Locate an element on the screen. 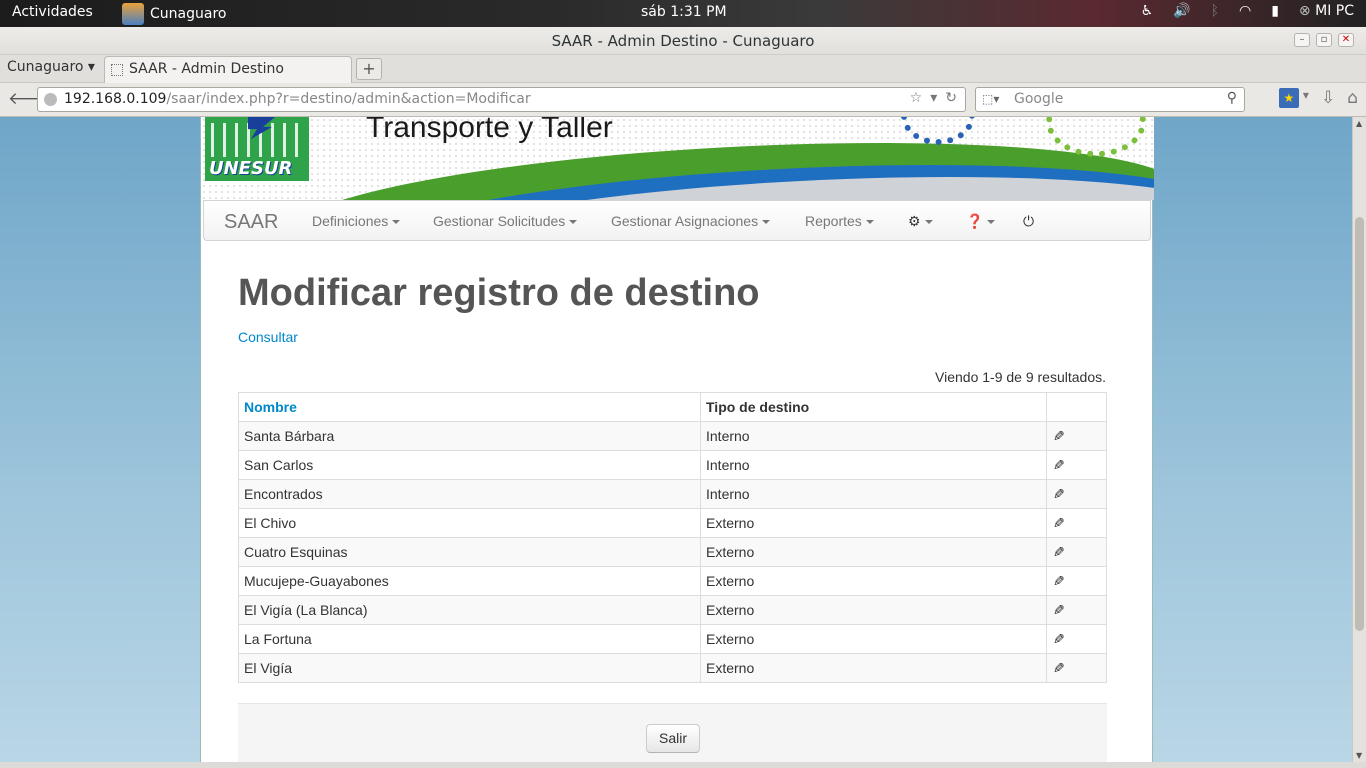 This screenshot has height=768, width=1366. volume-icon: 🔊 is located at coordinates (1181, 11).